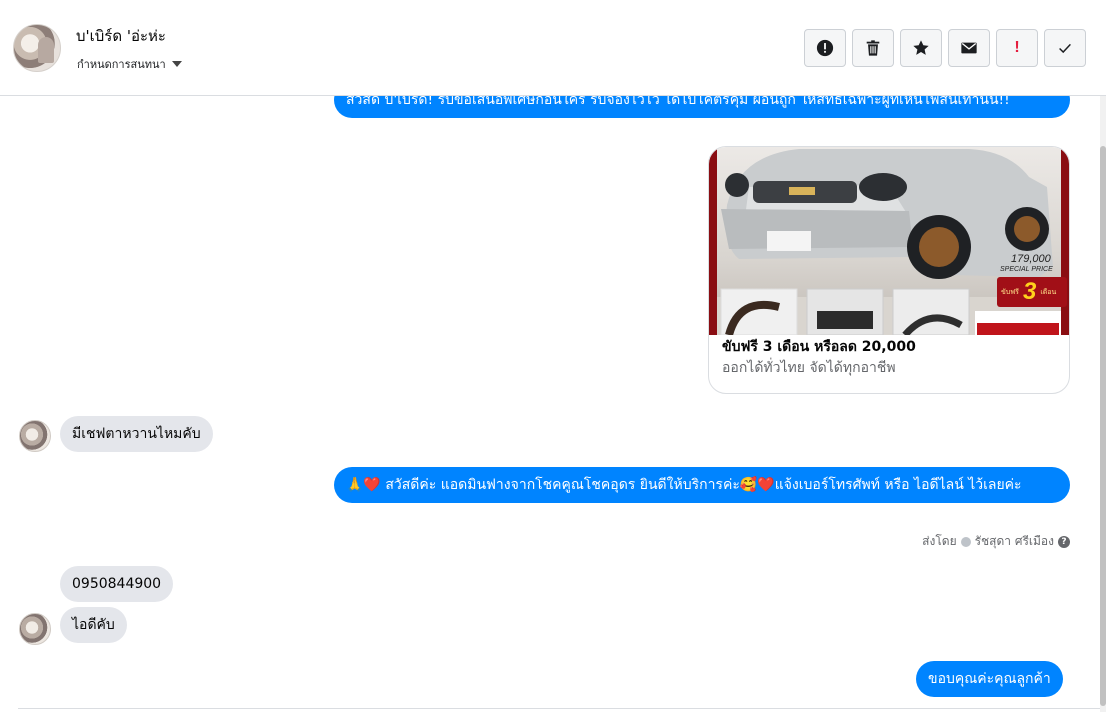 This screenshot has width=1106, height=712. I want to click on message-outgoing: ขอบคุณค่ะคุณลูกค้า, so click(989, 679).